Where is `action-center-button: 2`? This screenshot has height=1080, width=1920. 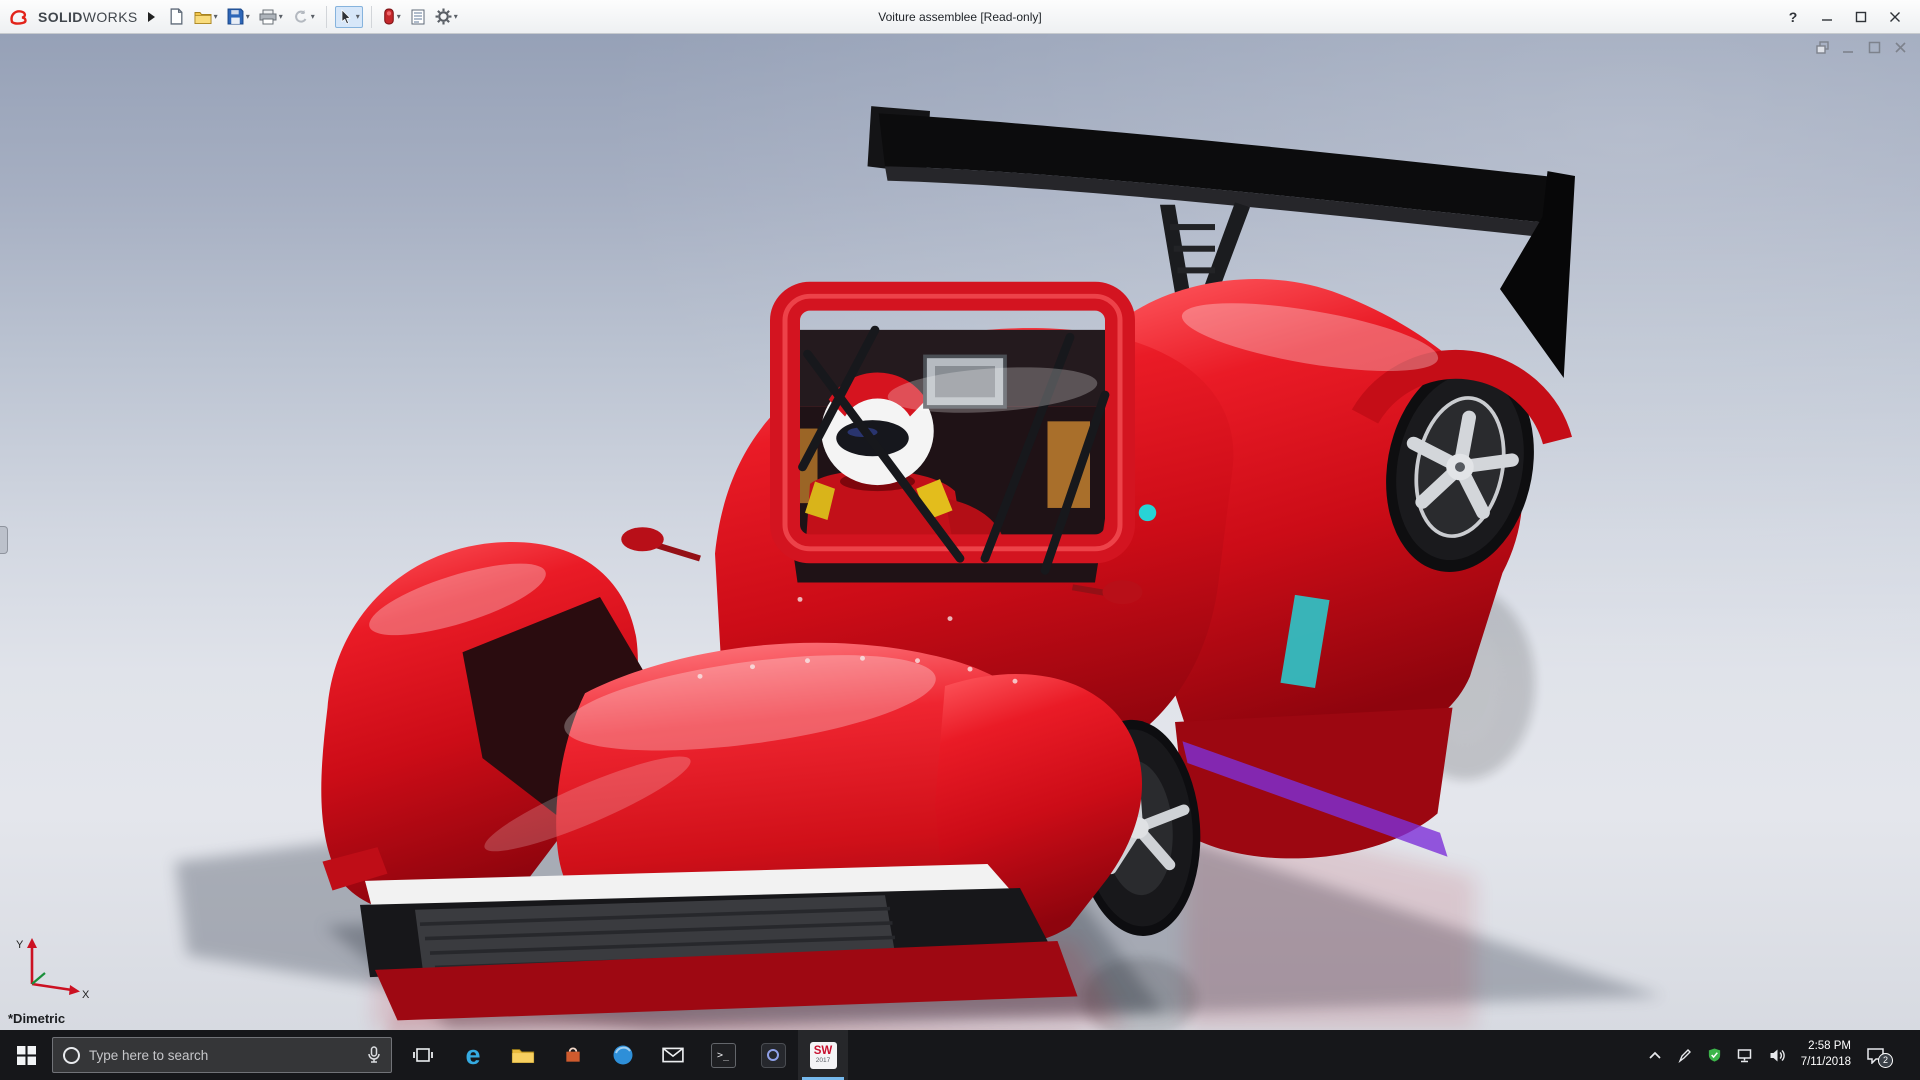 action-center-button: 2 is located at coordinates (1879, 1057).